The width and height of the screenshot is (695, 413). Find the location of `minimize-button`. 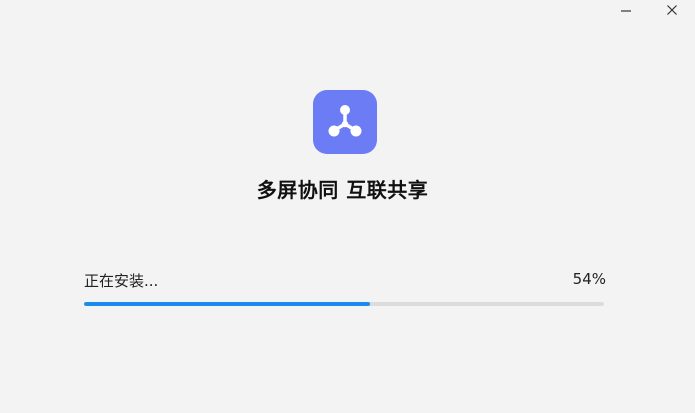

minimize-button is located at coordinates (626, 10).